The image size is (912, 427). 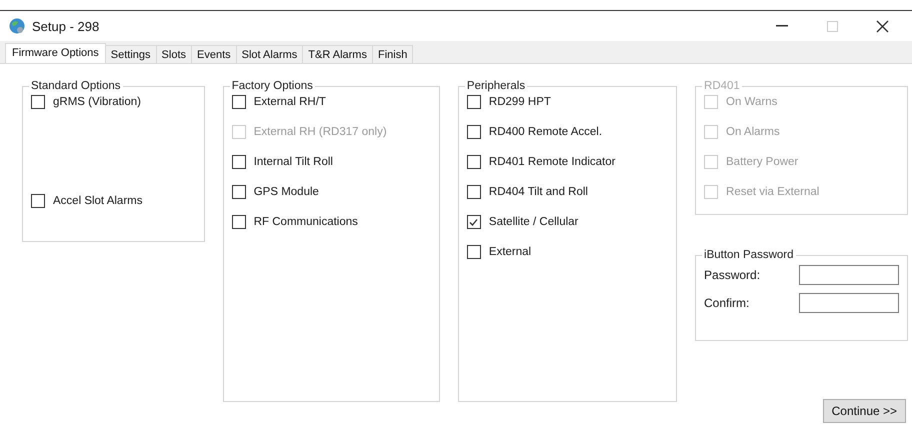 What do you see at coordinates (66, 26) in the screenshot?
I see `window-title: Setup - 298` at bounding box center [66, 26].